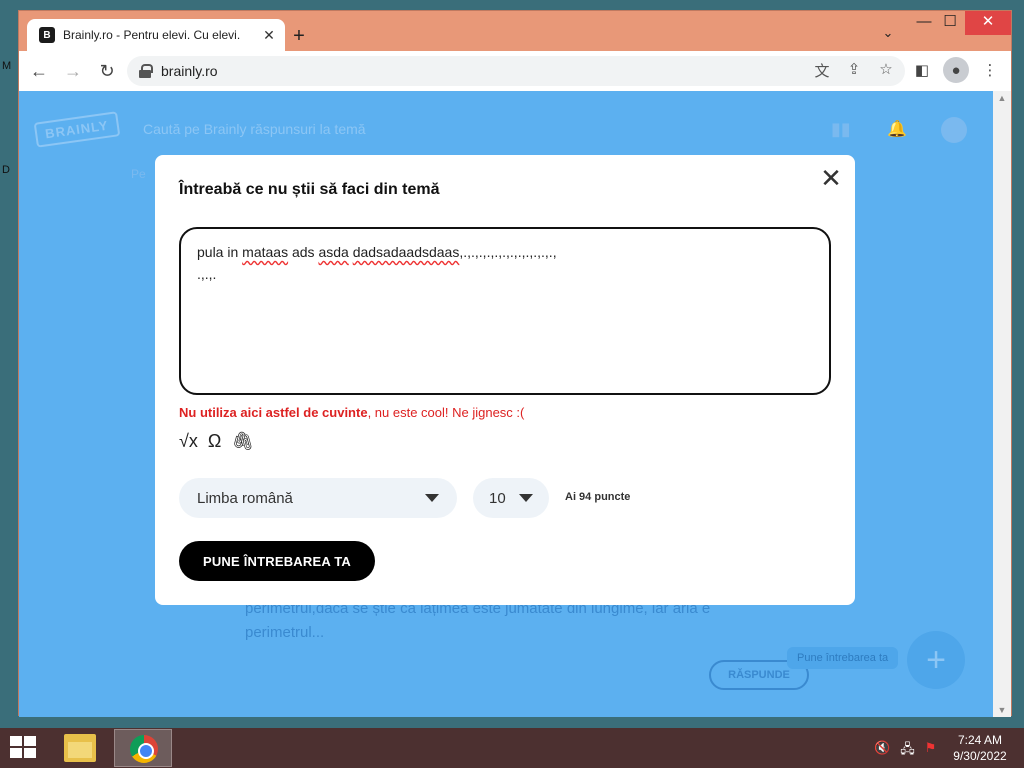  Describe the element at coordinates (882, 751) in the screenshot. I see `volume-muted-icon: 🔇` at that location.